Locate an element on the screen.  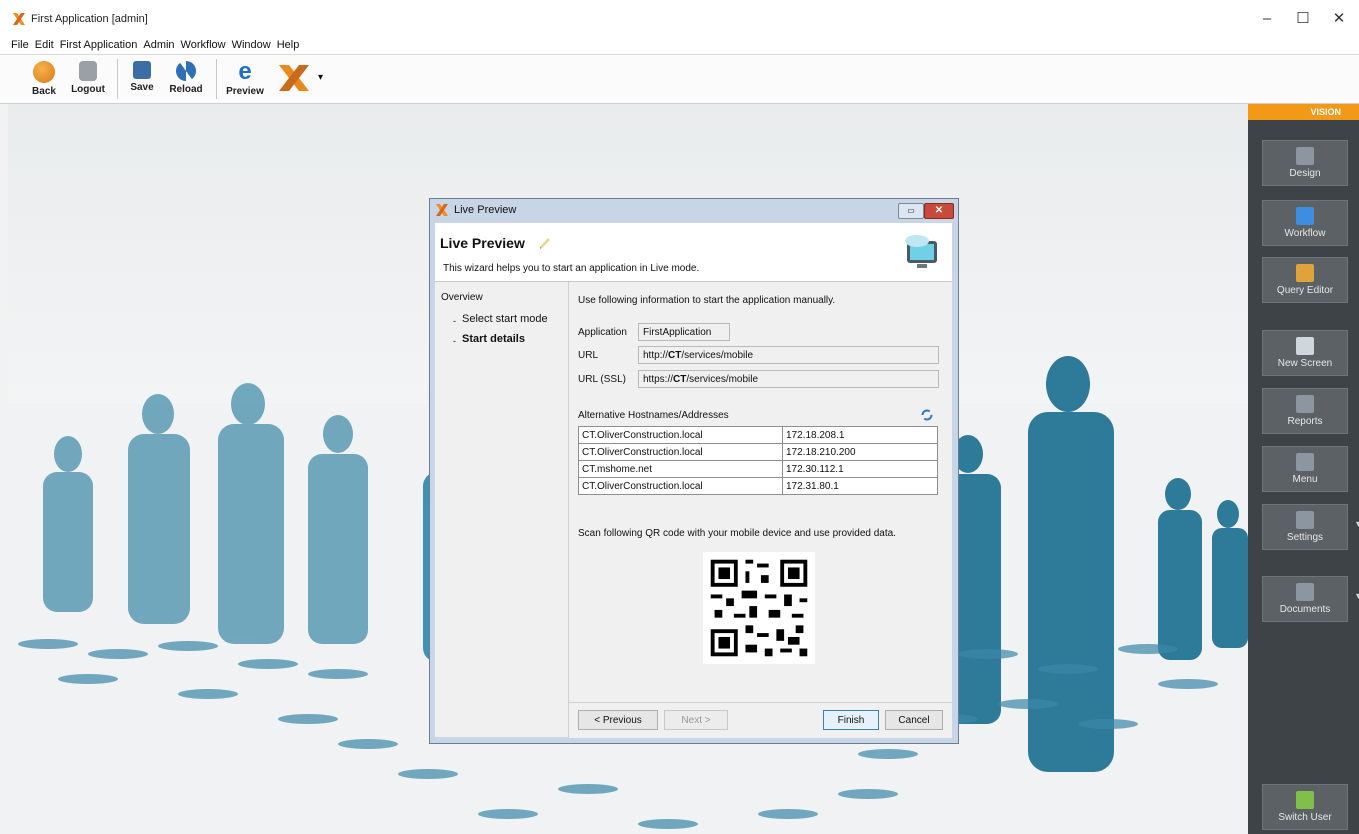
next-button: Next > is located at coordinates (696, 720).